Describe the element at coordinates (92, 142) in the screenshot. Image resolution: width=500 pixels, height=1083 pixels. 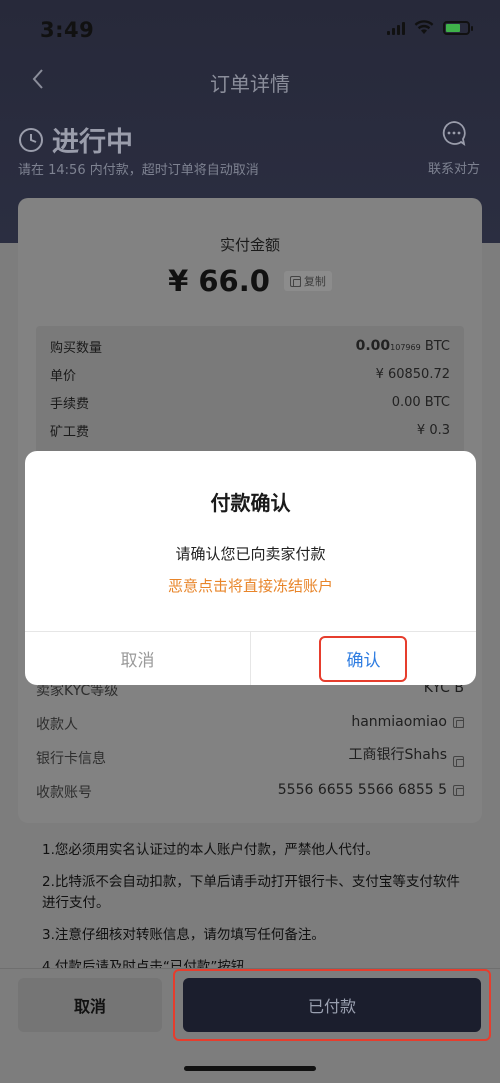
I see `order-status-title: 进行中` at that location.